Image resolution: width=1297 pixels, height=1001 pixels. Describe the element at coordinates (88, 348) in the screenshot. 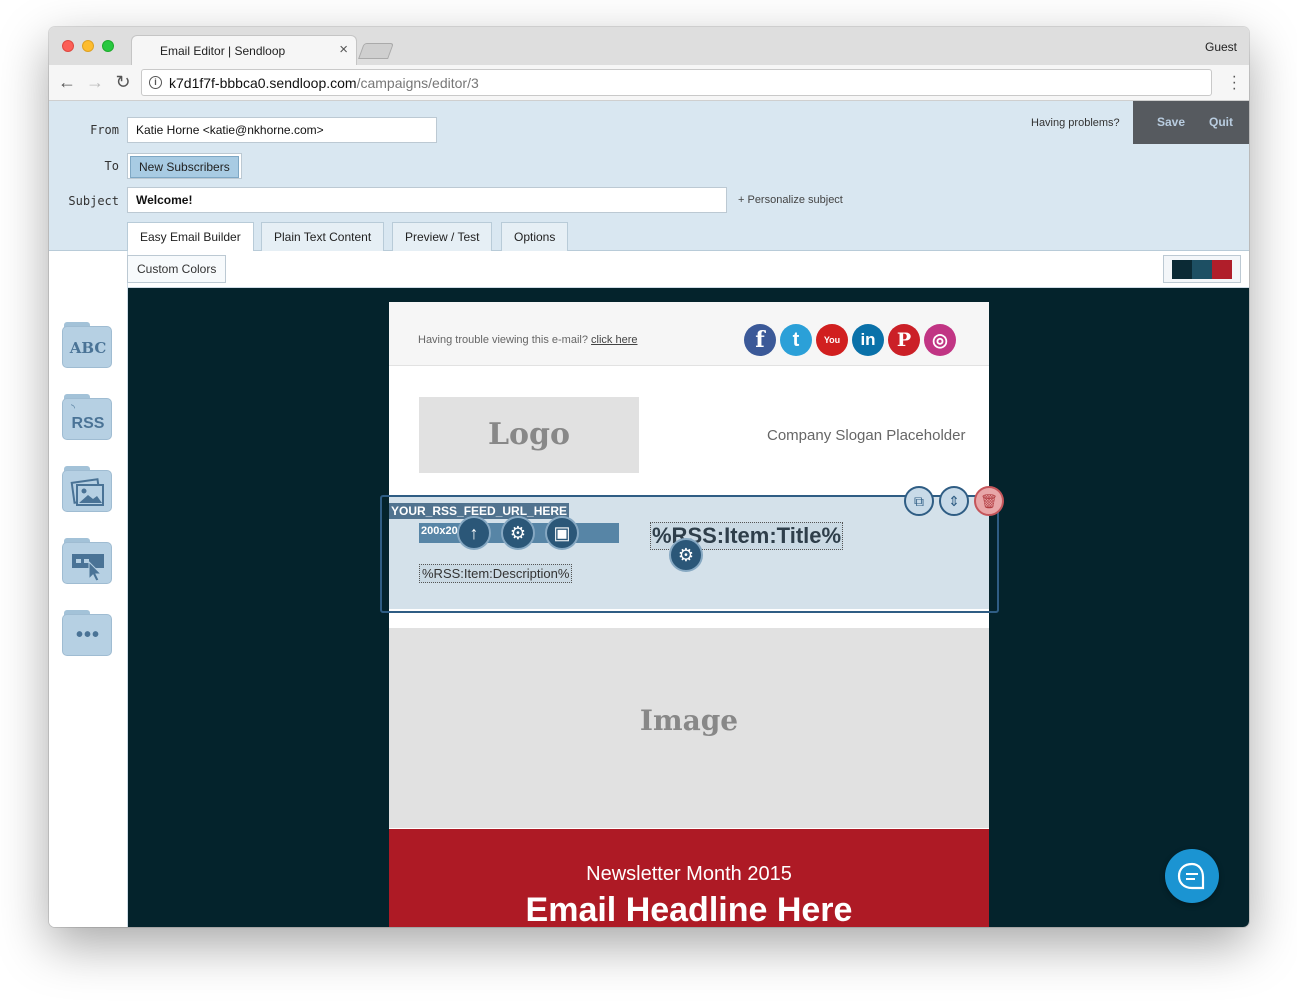

I see `abc-icon: ABC` at that location.